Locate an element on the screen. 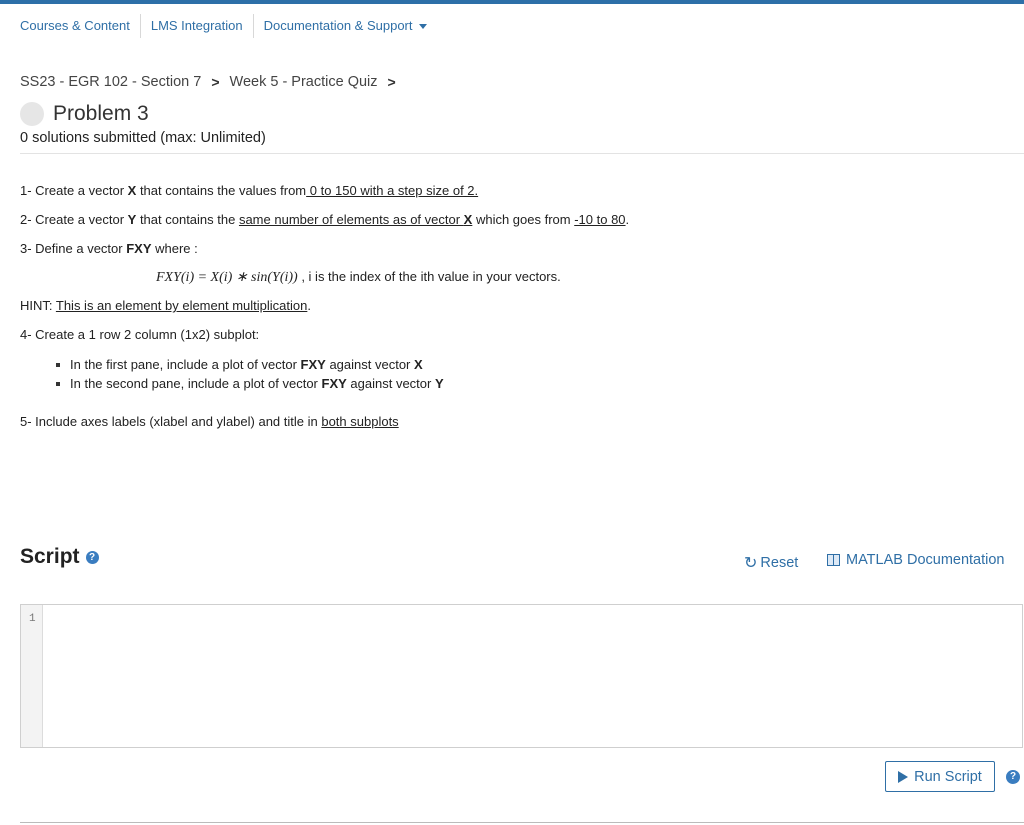 The width and height of the screenshot is (1024, 825). documentation-label: MATLAB Documentation is located at coordinates (925, 560).